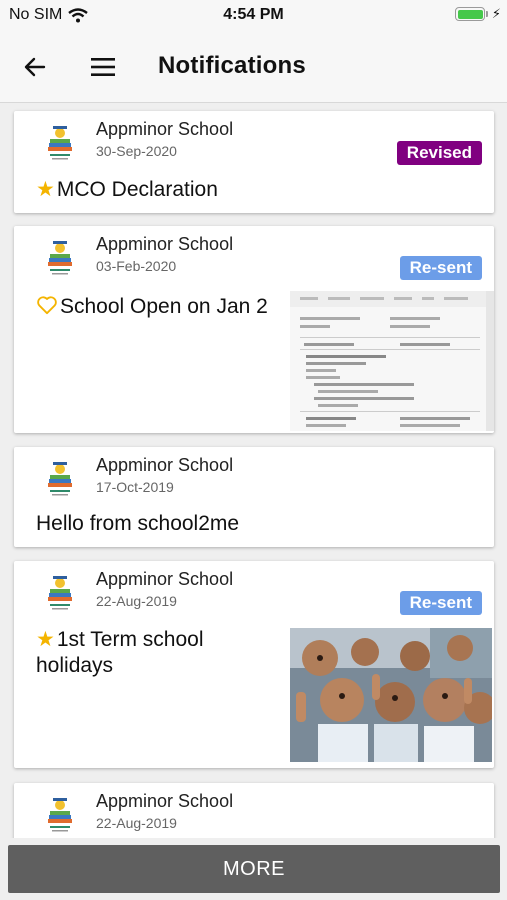 The height and width of the screenshot is (900, 507). I want to click on footer: MORE, so click(253, 869).